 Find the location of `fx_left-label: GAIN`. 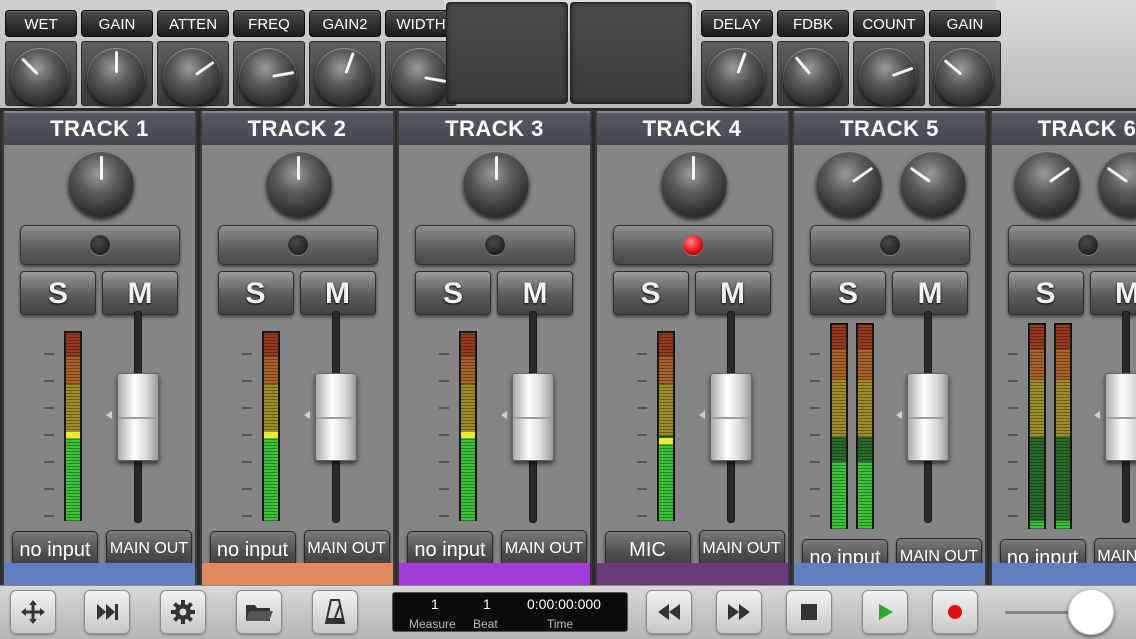

fx_left-label: GAIN is located at coordinates (117, 23).